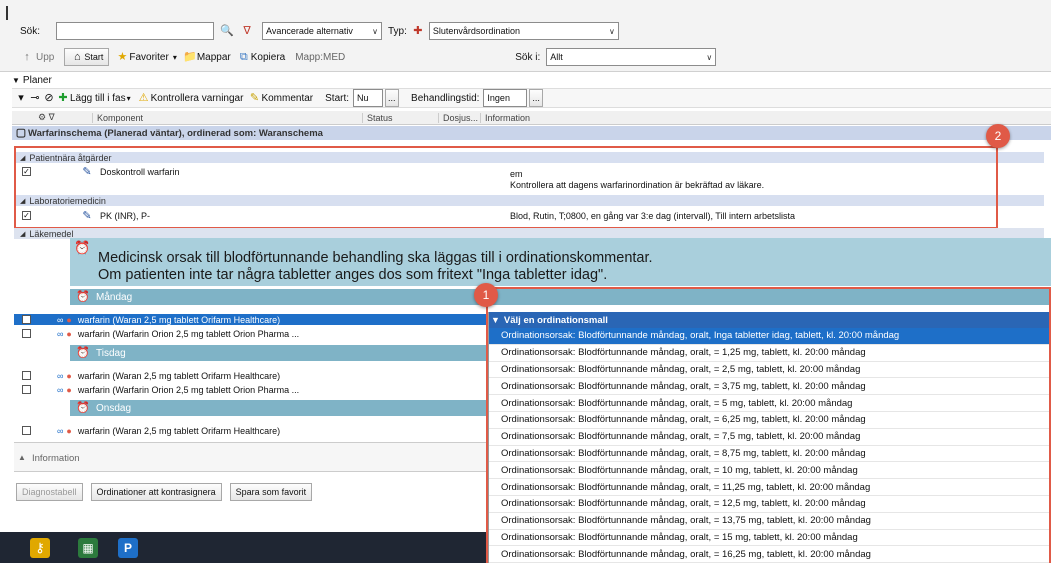 The width and height of the screenshot is (1051, 563). Describe the element at coordinates (368, 98) in the screenshot. I see `start-time-input: Nu` at that location.